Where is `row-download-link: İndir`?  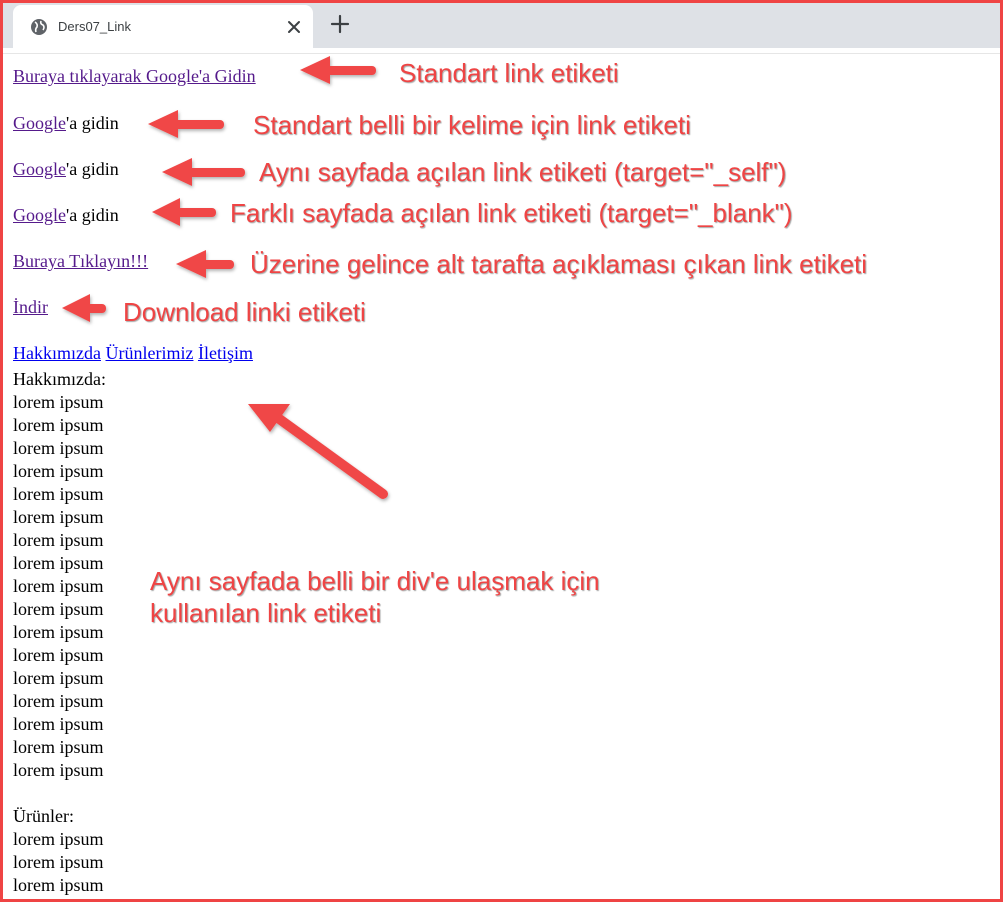
row-download-link: İndir is located at coordinates (30, 307).